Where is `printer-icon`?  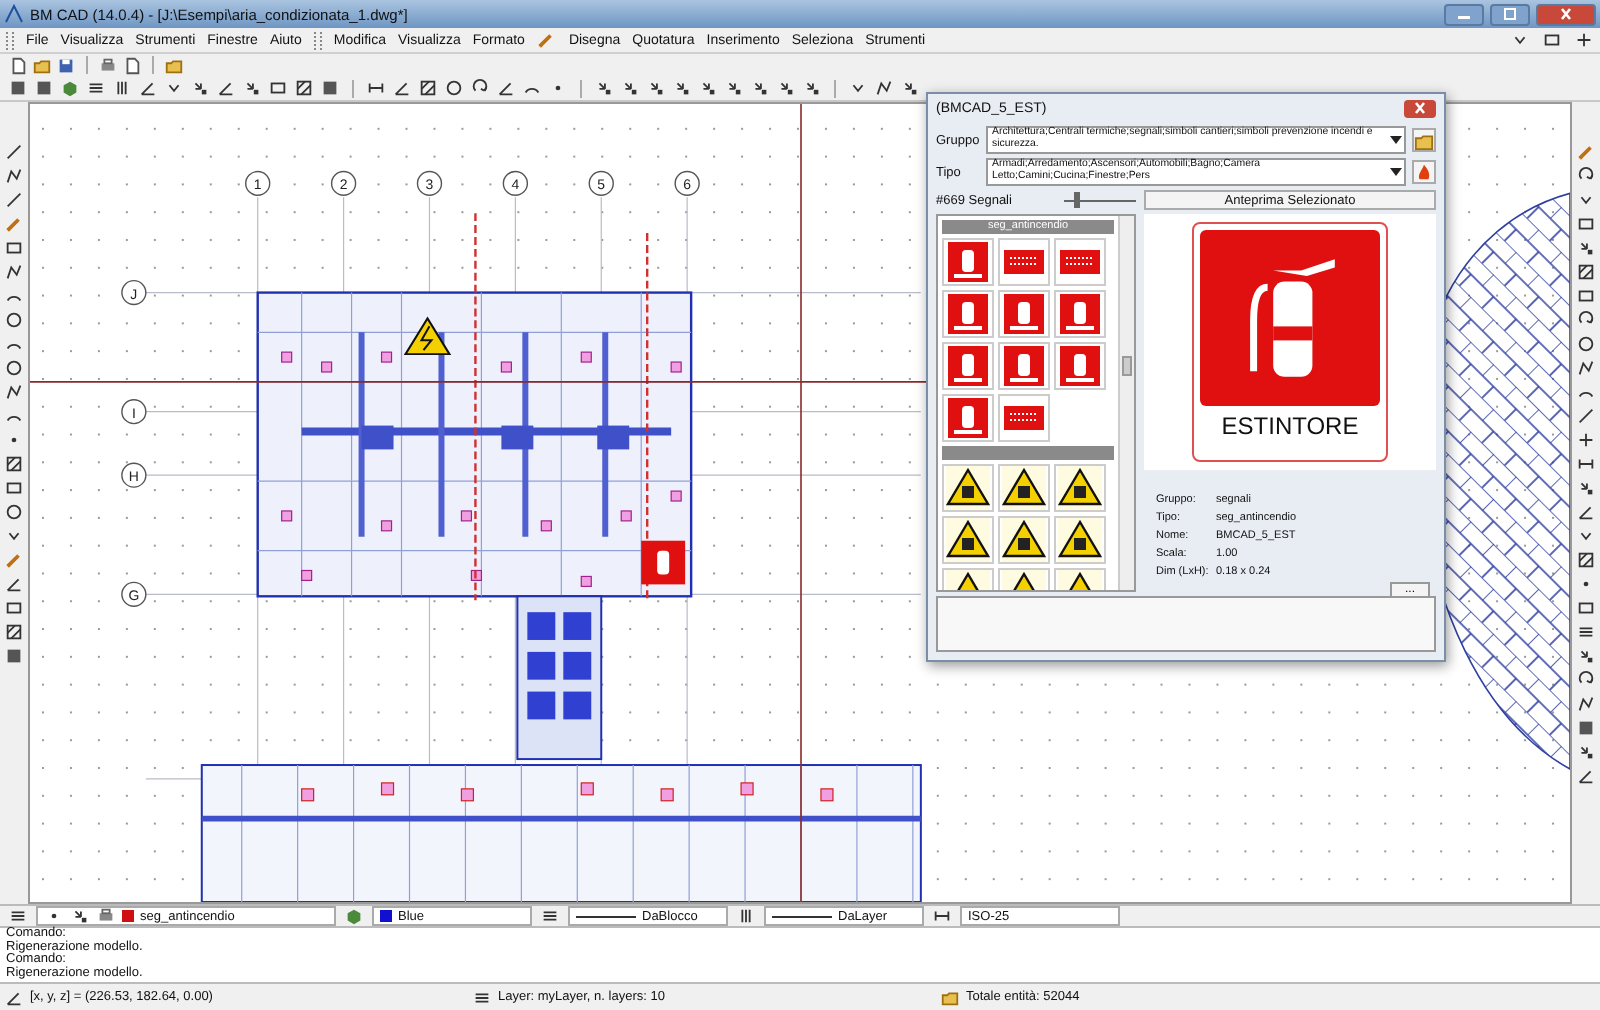 printer-icon is located at coordinates (108, 65).